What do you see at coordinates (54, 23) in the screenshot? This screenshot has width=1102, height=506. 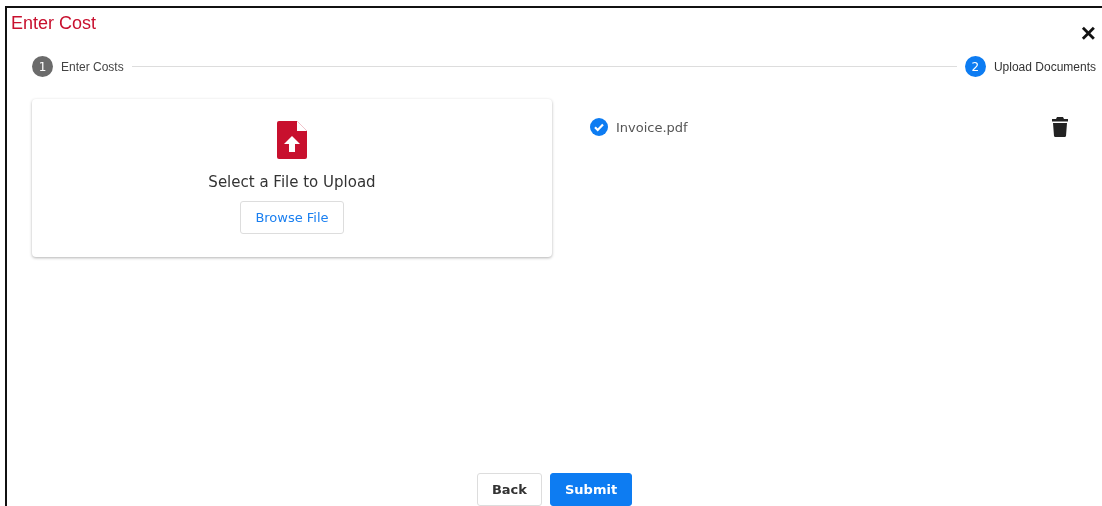 I see `dialog-title: Enter Cost` at bounding box center [54, 23].